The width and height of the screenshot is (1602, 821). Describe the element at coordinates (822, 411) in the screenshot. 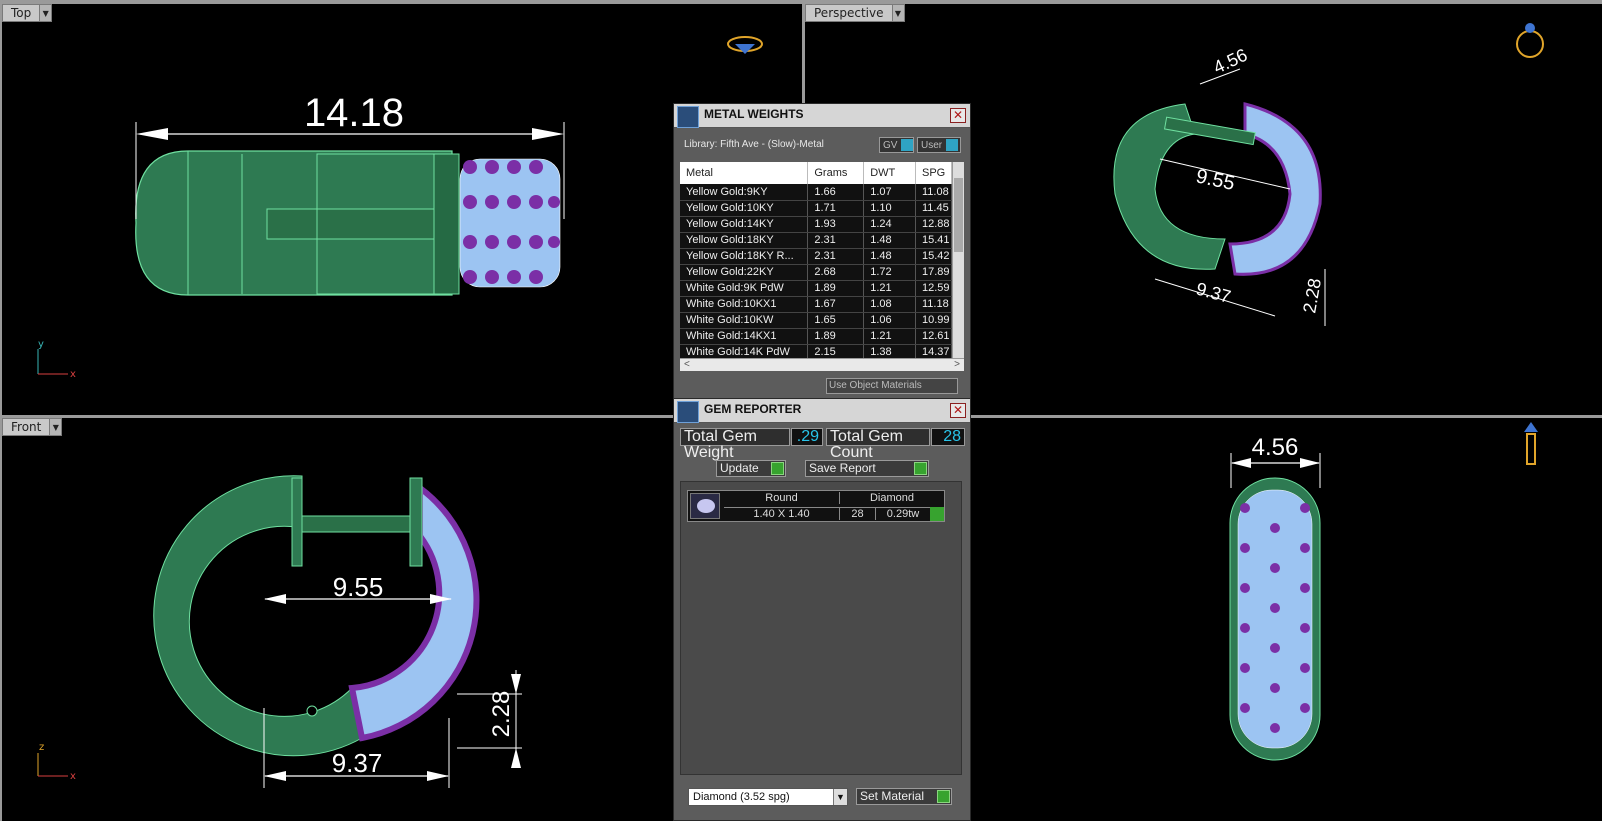

I see `gem-reporter-titlebar: GEM REPORTER ✕` at that location.